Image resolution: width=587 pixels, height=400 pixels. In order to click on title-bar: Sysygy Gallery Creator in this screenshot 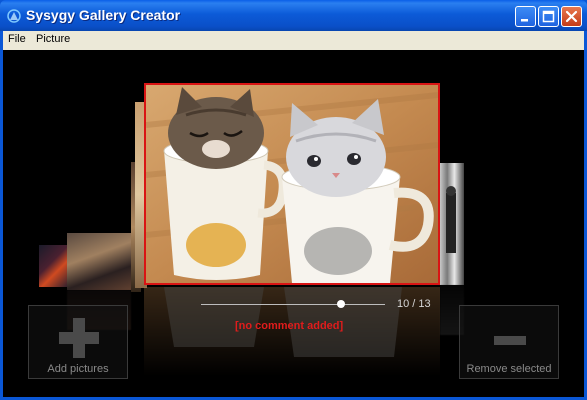, I will do `click(293, 15)`.